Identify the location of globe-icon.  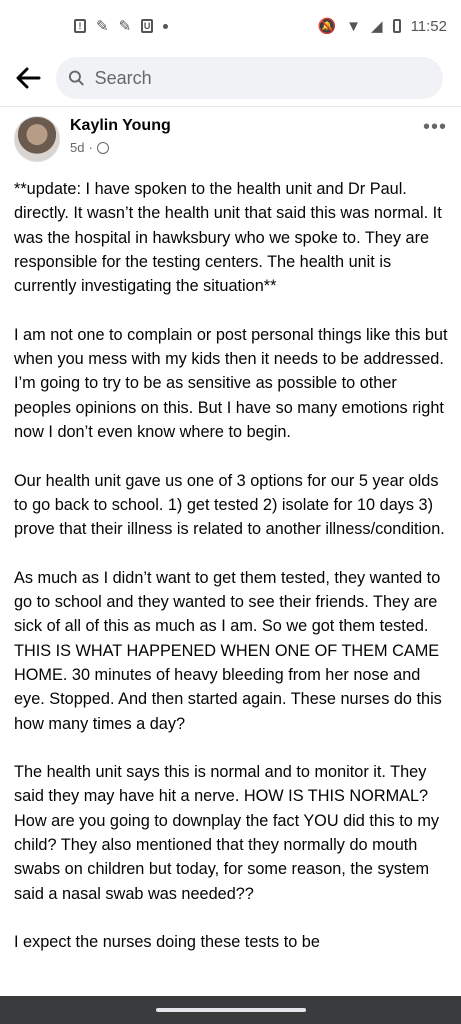
(102, 147).